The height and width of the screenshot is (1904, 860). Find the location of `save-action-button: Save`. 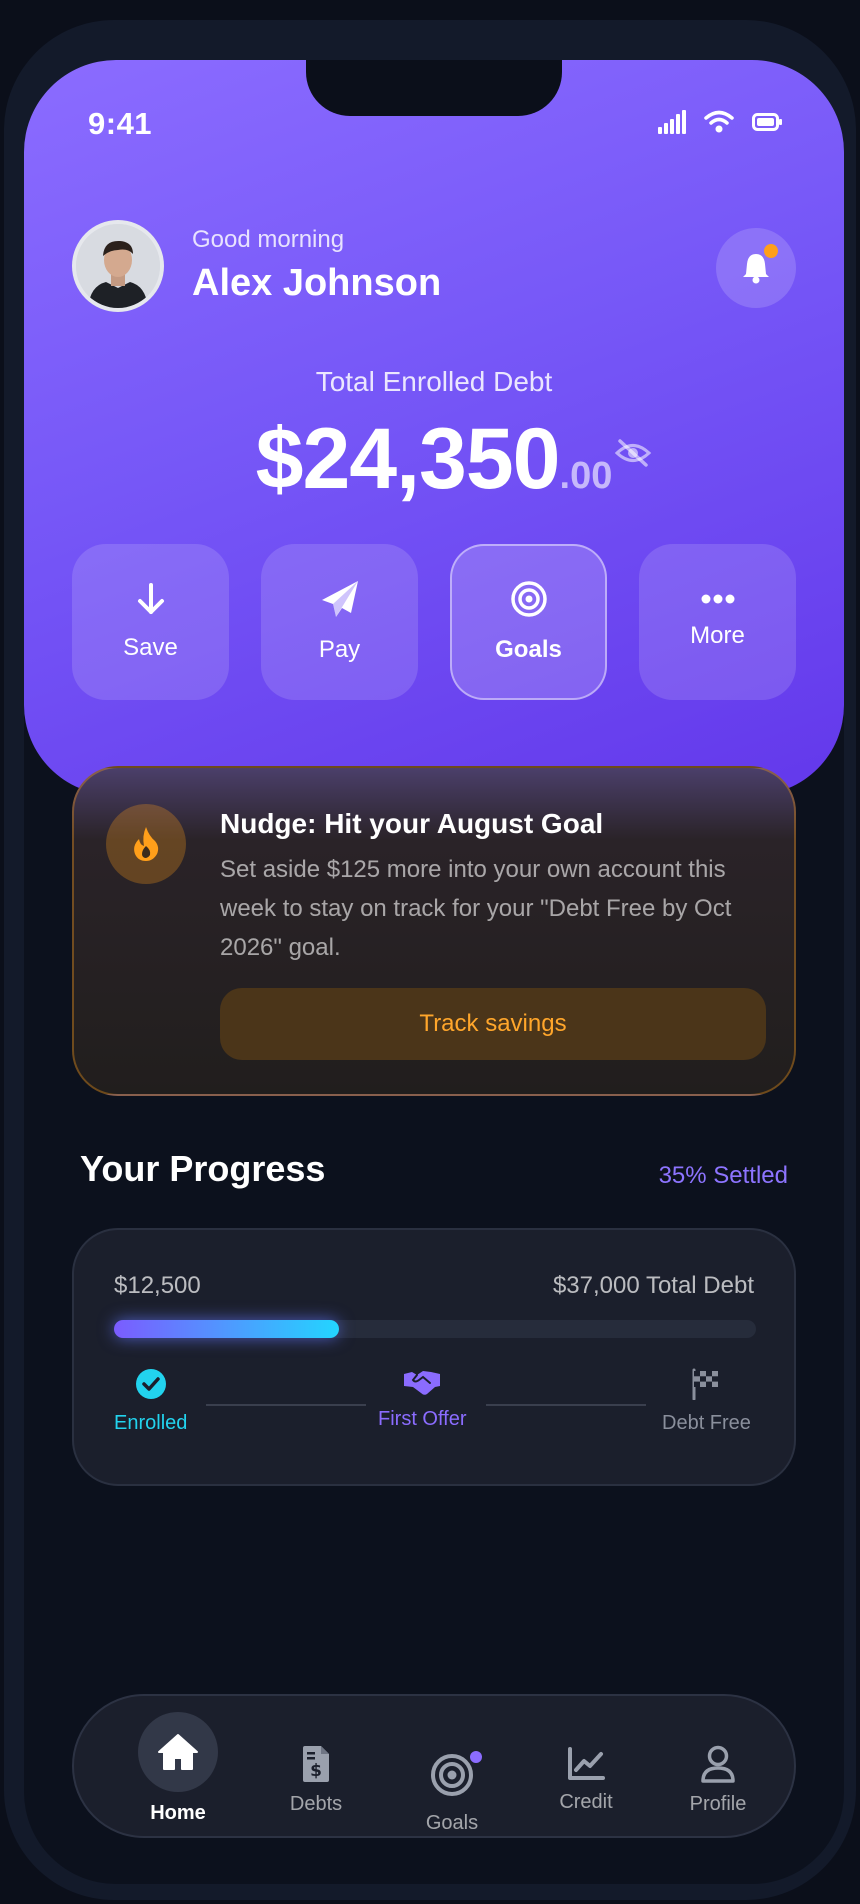

save-action-button: Save is located at coordinates (150, 622).